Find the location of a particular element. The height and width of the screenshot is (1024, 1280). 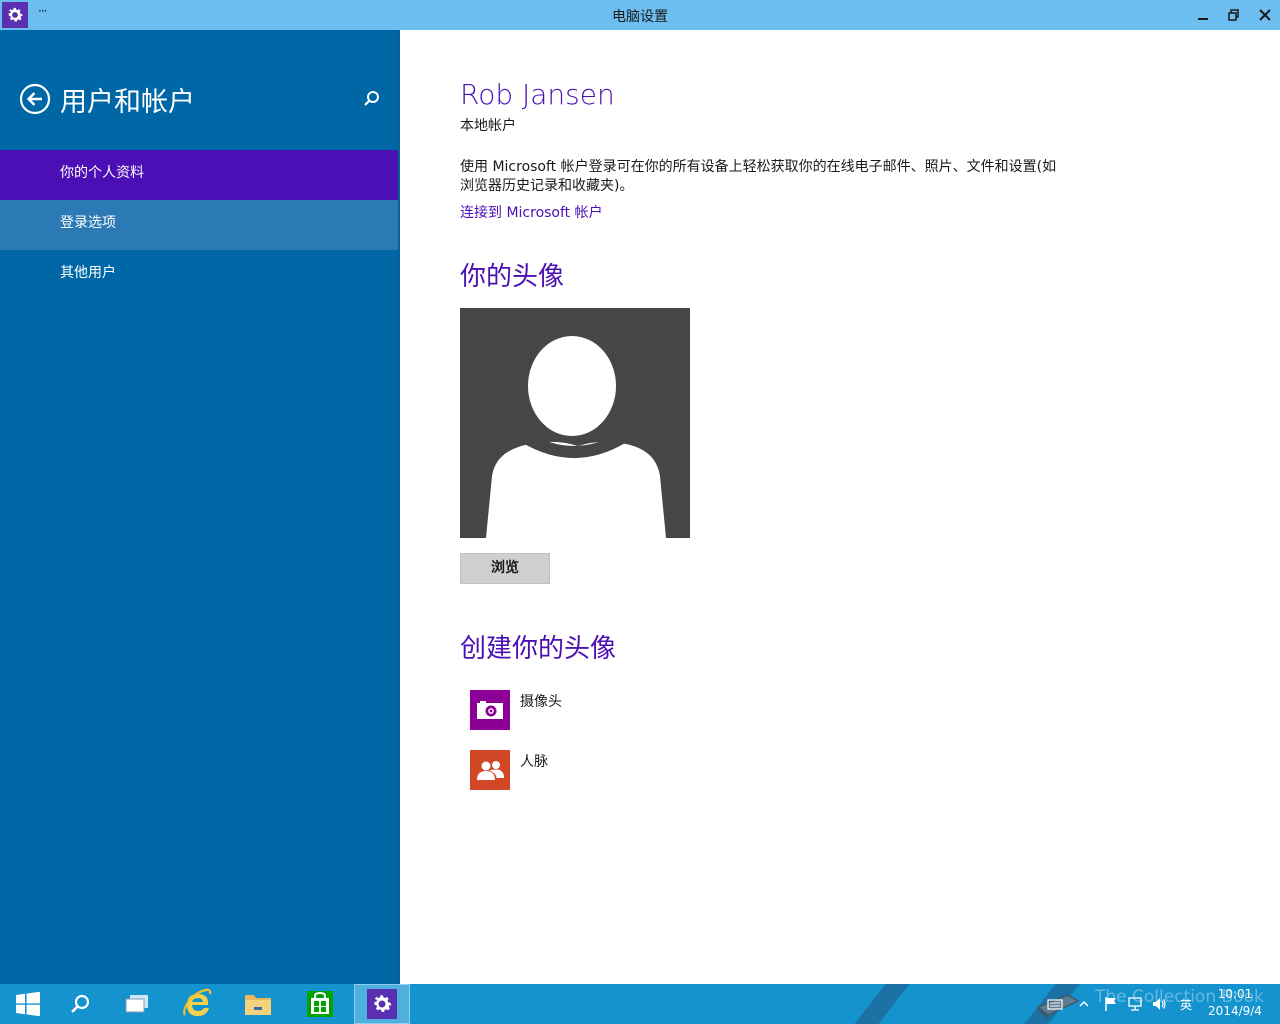

show-hidden-icons-chevron-icon is located at coordinates (1084, 1004).